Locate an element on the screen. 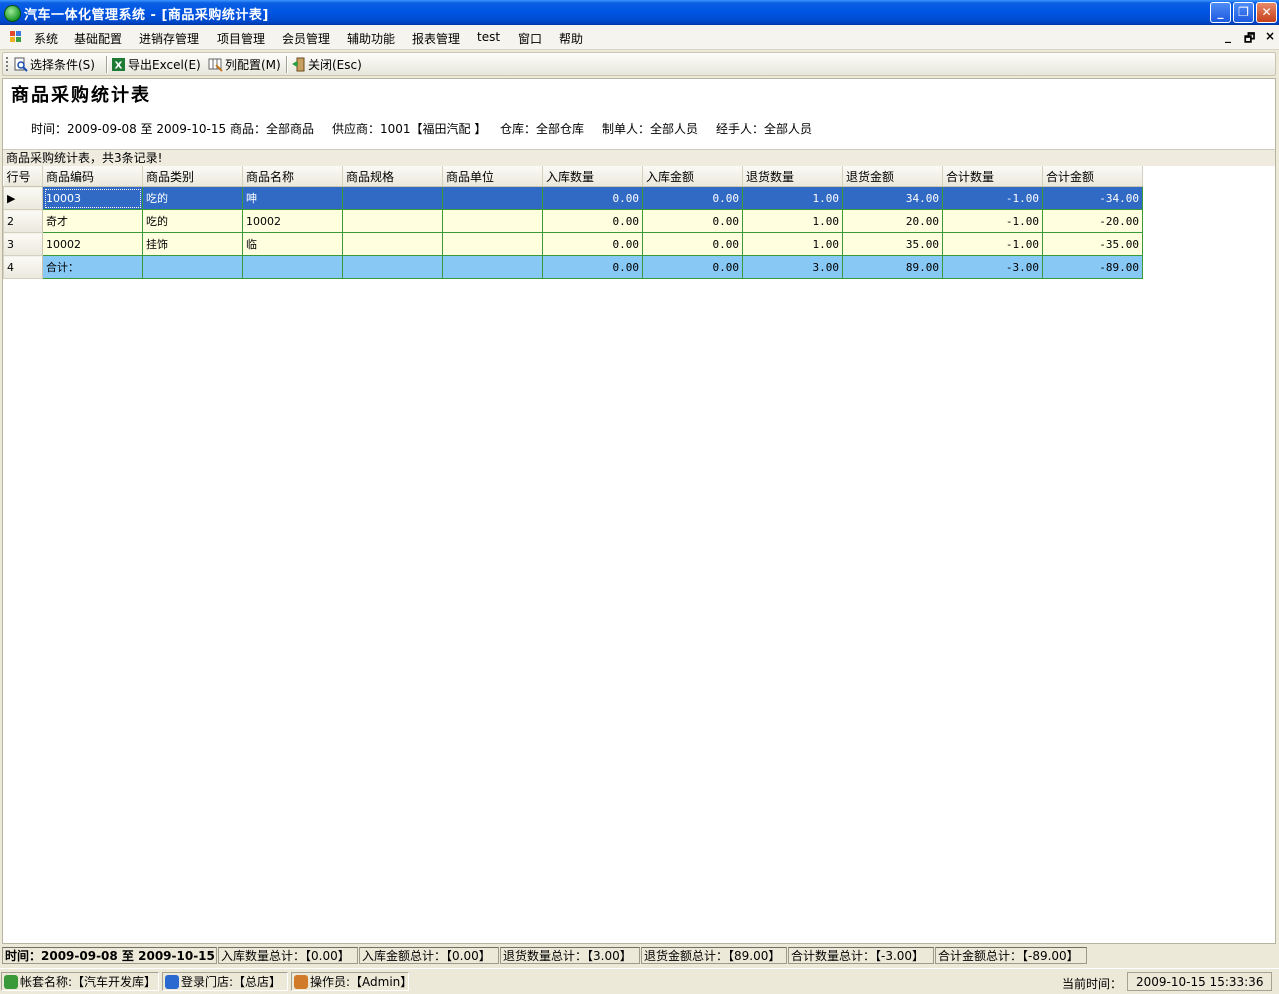 This screenshot has height=994, width=1279. summary-ret-qty: 退货数量总计：【3.00】 is located at coordinates (570, 955).